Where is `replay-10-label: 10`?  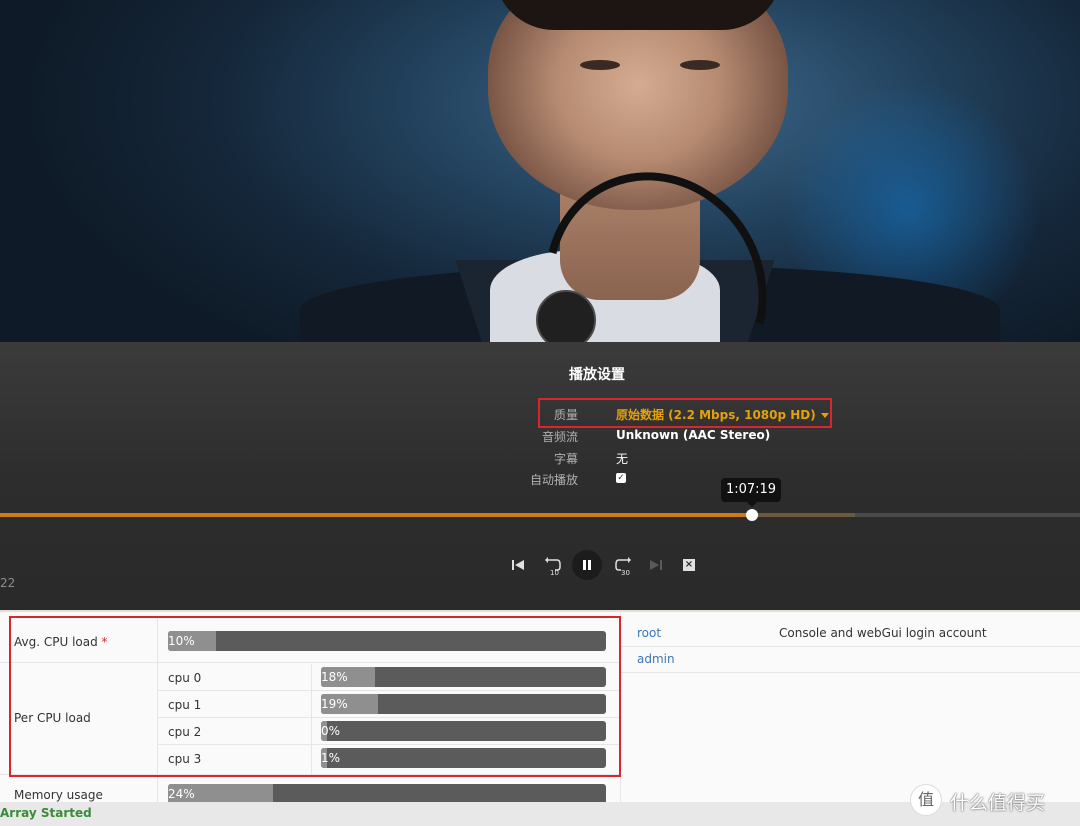 replay-10-label: 10 is located at coordinates (554, 573).